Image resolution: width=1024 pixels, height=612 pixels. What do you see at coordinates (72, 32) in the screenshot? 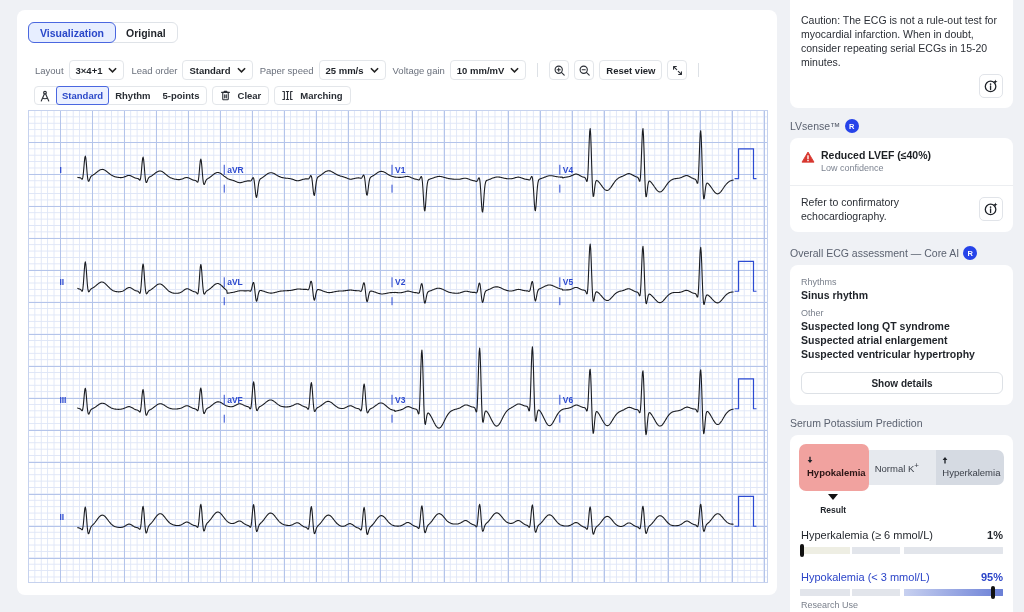
I see `view-tab: Visualization` at bounding box center [72, 32].